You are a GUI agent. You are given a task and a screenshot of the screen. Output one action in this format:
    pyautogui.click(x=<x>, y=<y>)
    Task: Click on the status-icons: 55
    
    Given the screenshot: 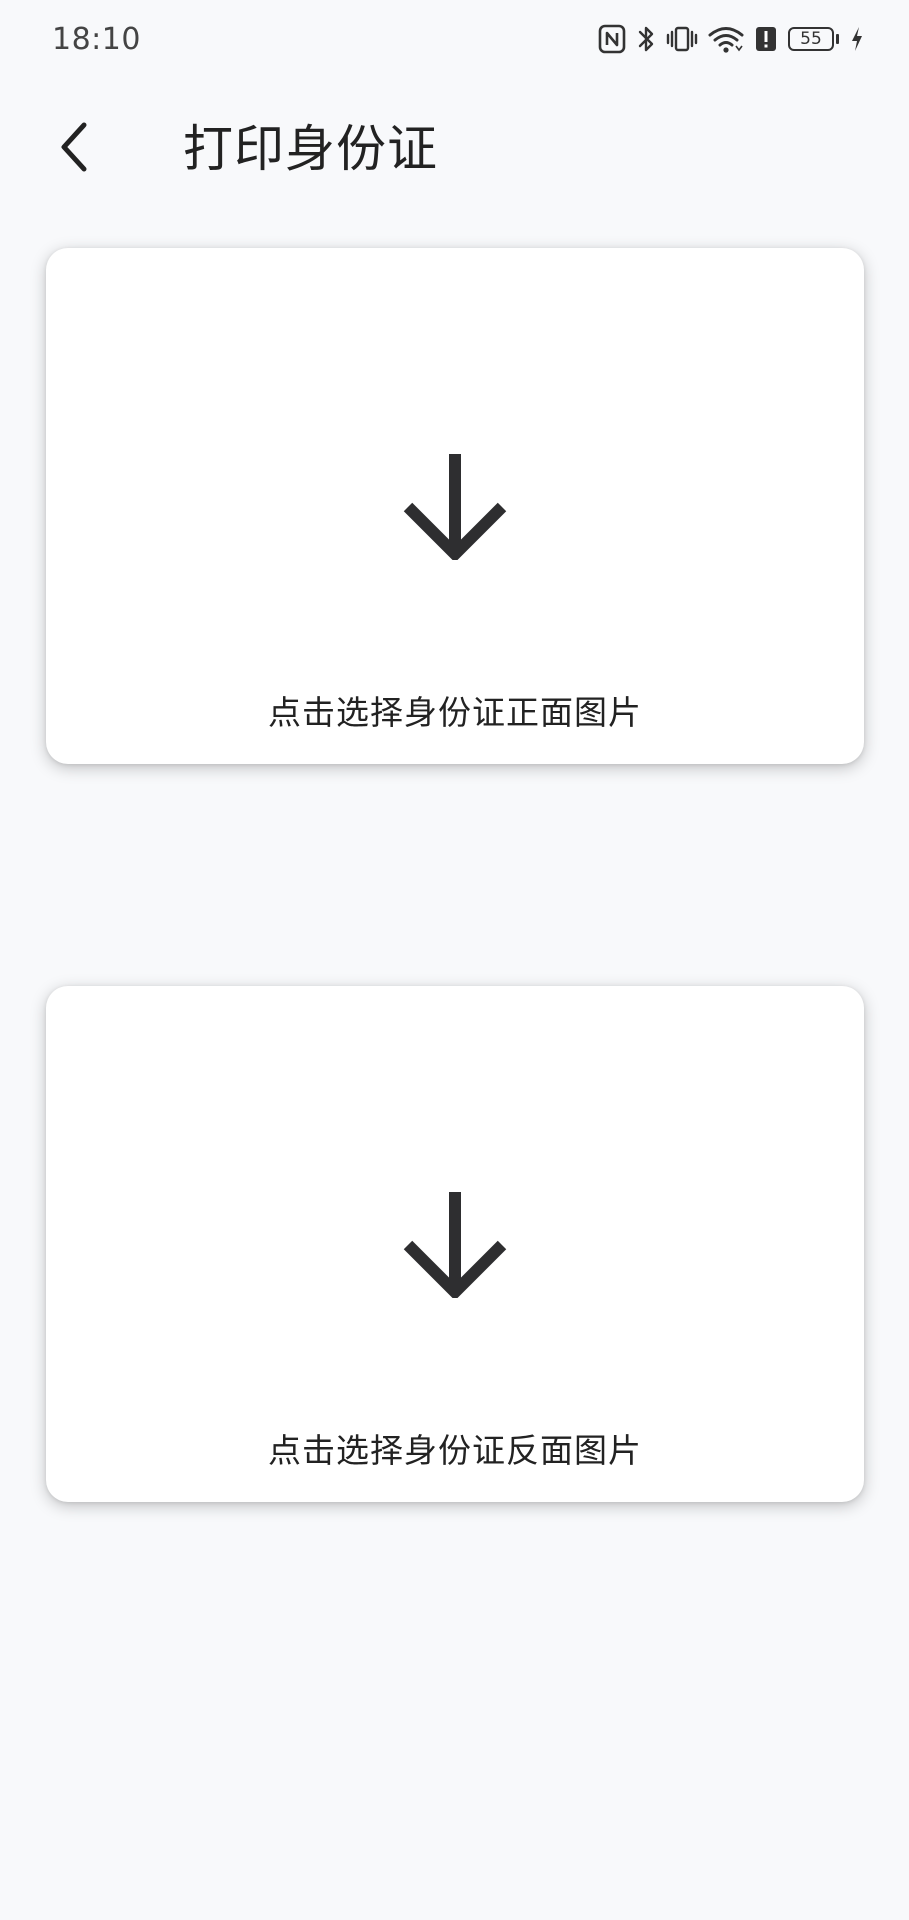 What is the action you would take?
    pyautogui.click(x=731, y=39)
    